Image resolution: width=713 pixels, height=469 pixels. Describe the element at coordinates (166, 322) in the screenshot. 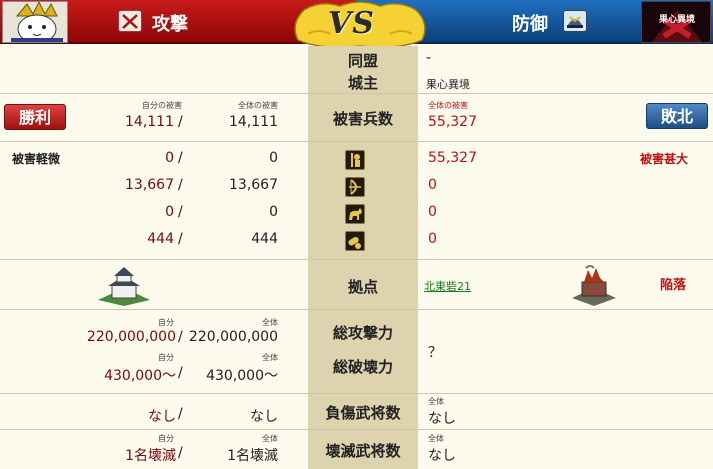

I see `power-self-caption: 自分` at that location.